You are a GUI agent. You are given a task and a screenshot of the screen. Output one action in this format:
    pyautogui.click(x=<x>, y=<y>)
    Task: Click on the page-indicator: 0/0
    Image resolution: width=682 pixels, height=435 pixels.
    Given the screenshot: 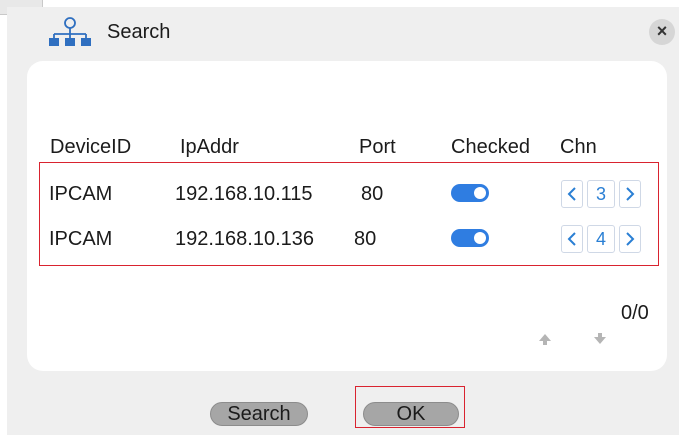 What is the action you would take?
    pyautogui.click(x=635, y=313)
    